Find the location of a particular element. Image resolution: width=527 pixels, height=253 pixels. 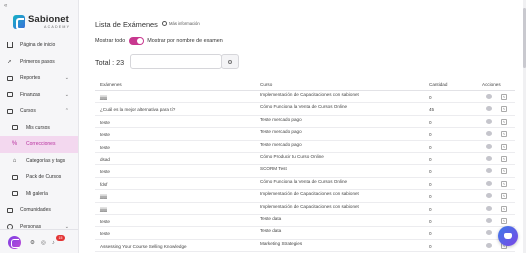

corrections-icon: % is located at coordinates (14, 144).